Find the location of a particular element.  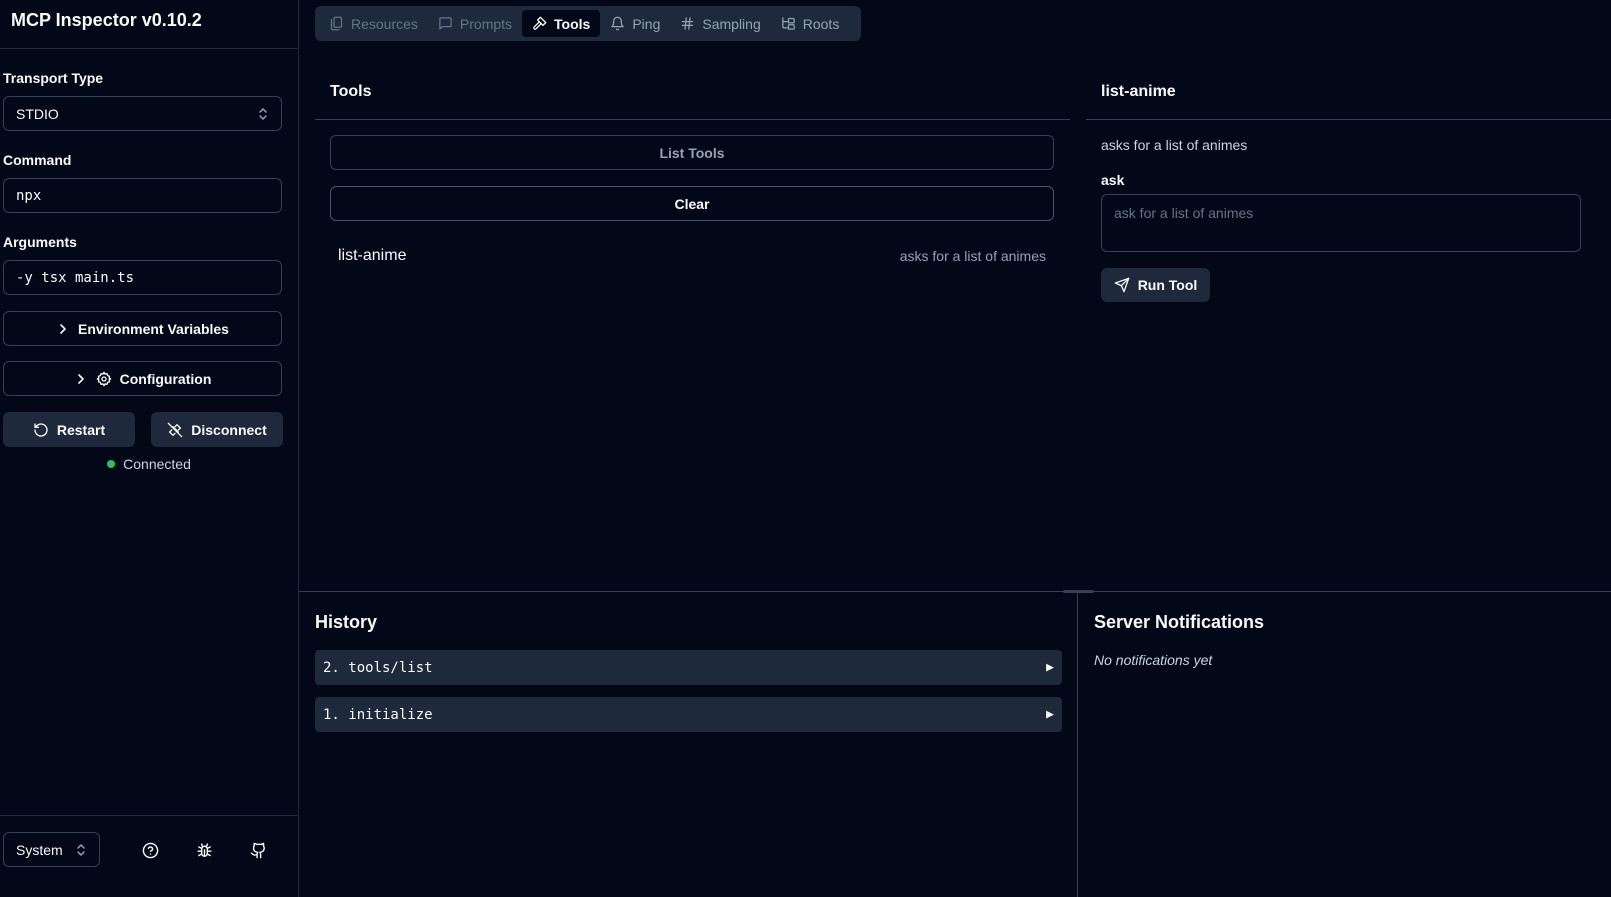

history-item: 1. initialize ▶ is located at coordinates (688, 714).